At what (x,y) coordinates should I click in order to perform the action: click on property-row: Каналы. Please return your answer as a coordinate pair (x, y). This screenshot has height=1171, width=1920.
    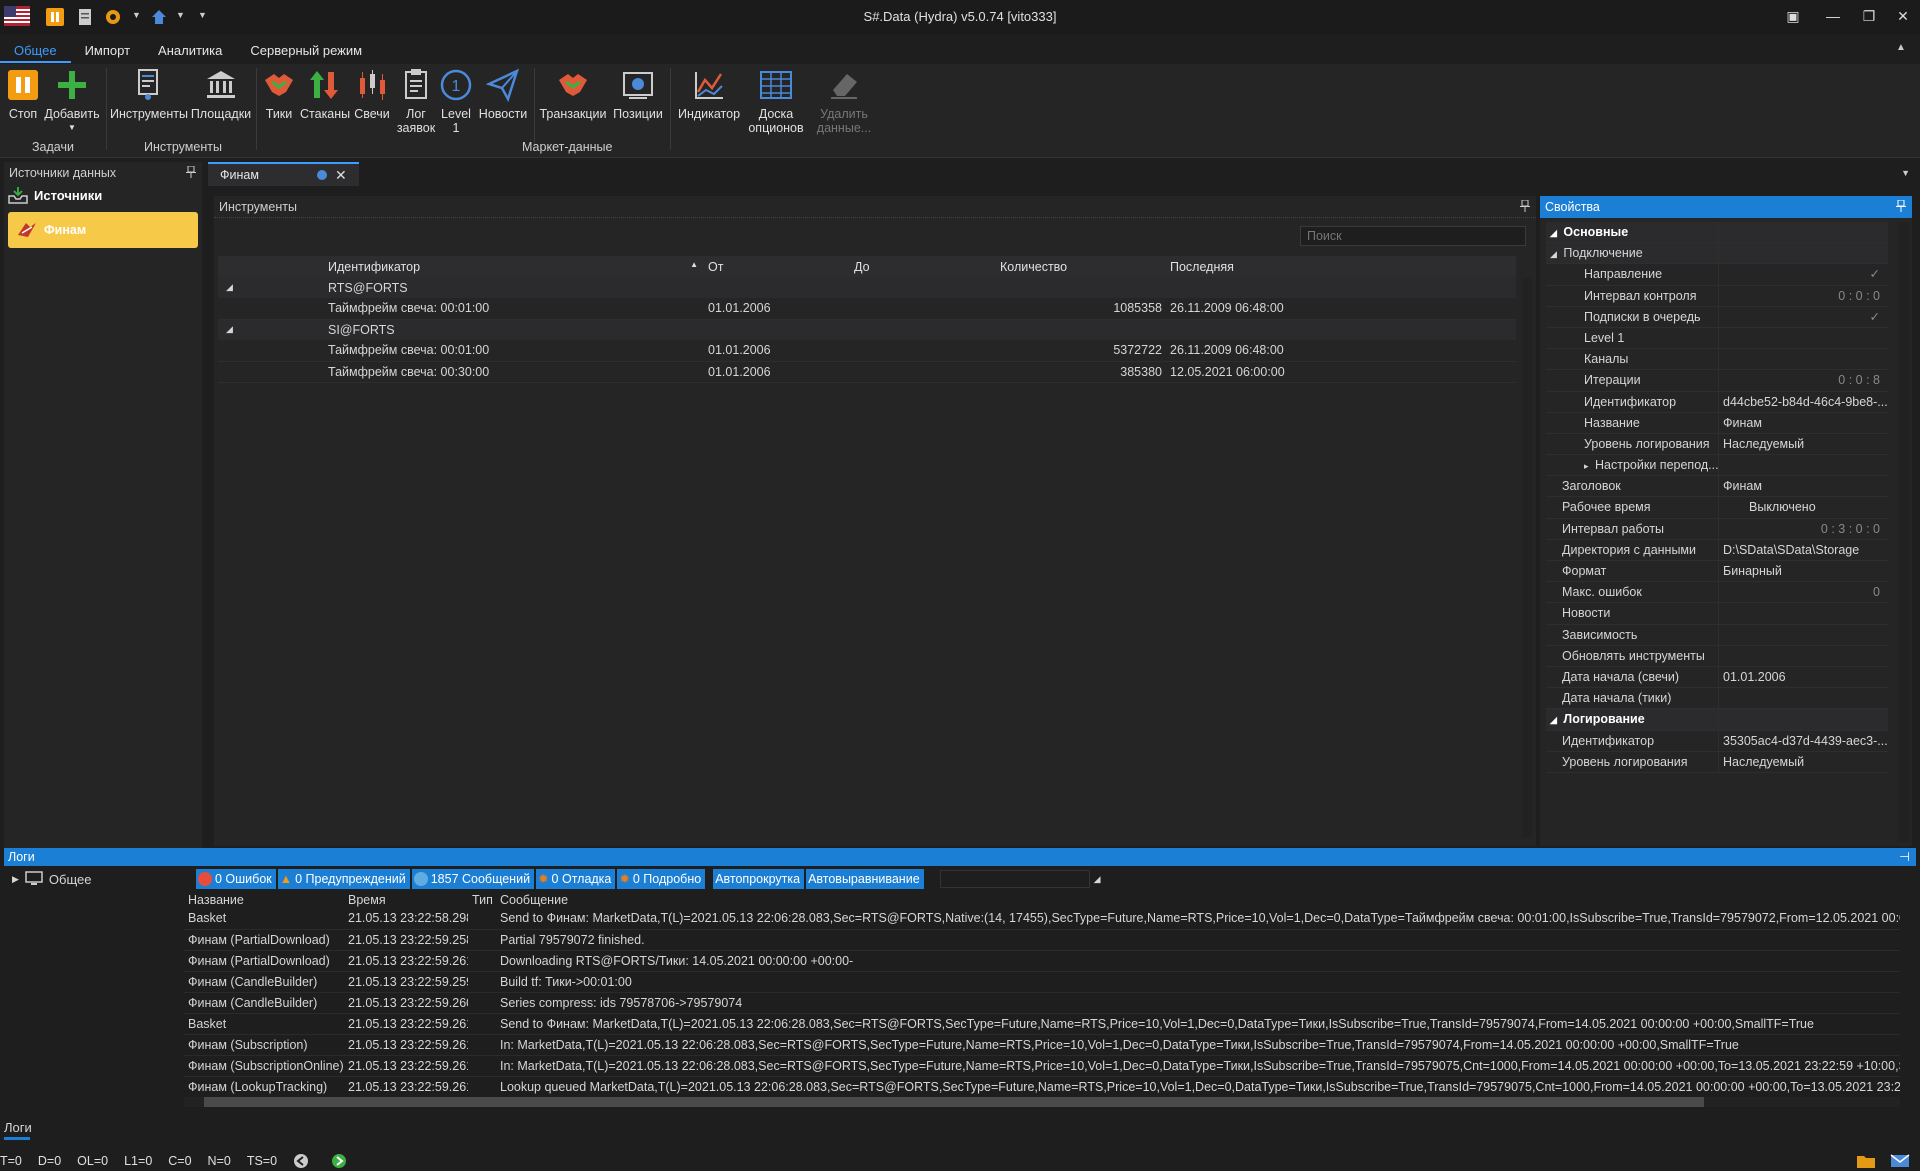
    Looking at the image, I should click on (1717, 360).